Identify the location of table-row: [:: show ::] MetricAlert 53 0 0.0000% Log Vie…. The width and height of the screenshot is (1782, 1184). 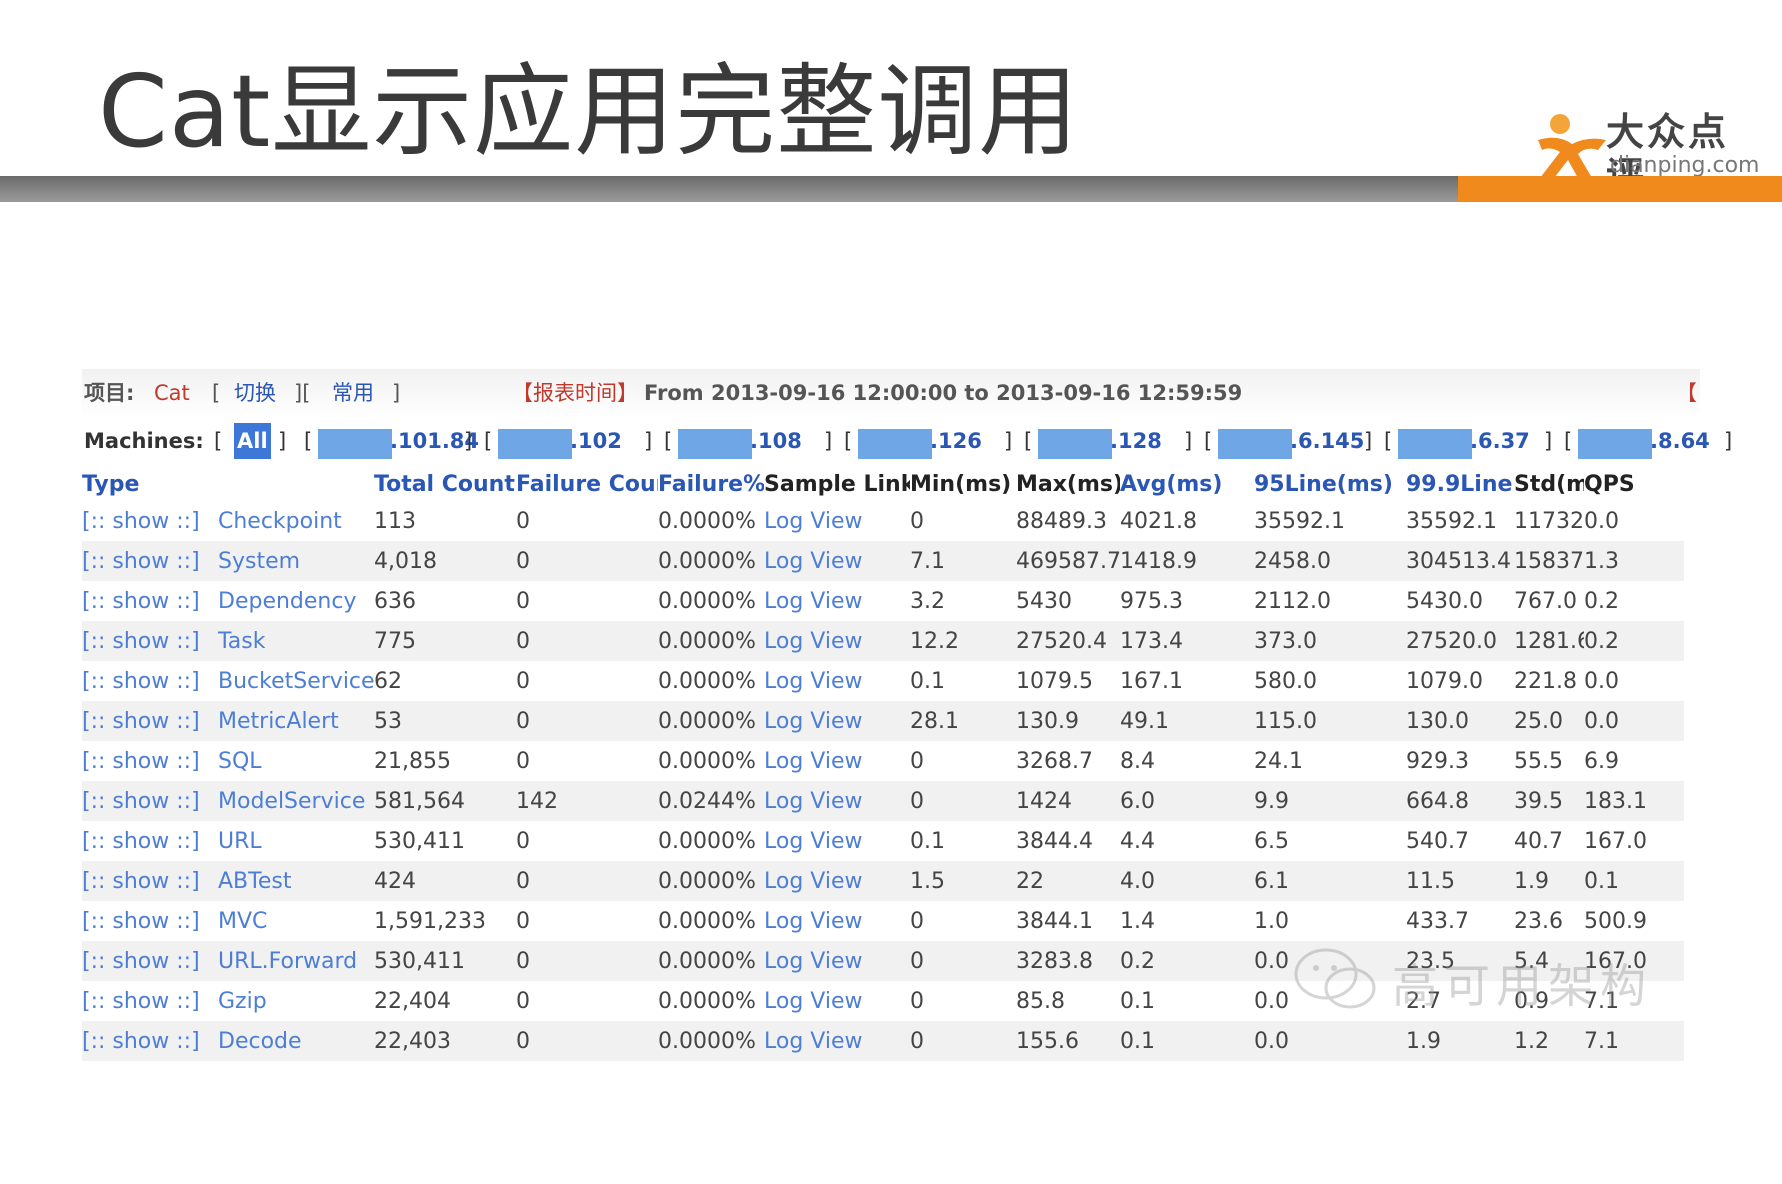
(883, 721).